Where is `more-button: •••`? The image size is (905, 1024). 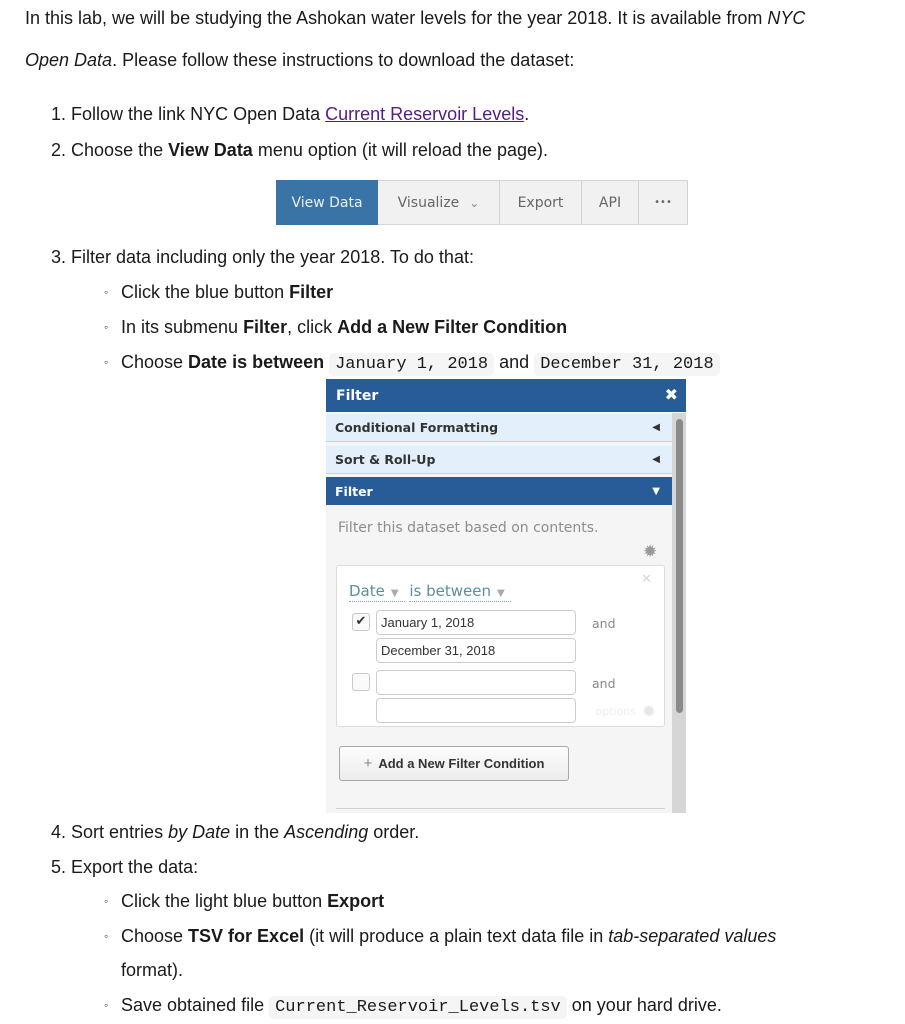 more-button: ••• is located at coordinates (663, 202).